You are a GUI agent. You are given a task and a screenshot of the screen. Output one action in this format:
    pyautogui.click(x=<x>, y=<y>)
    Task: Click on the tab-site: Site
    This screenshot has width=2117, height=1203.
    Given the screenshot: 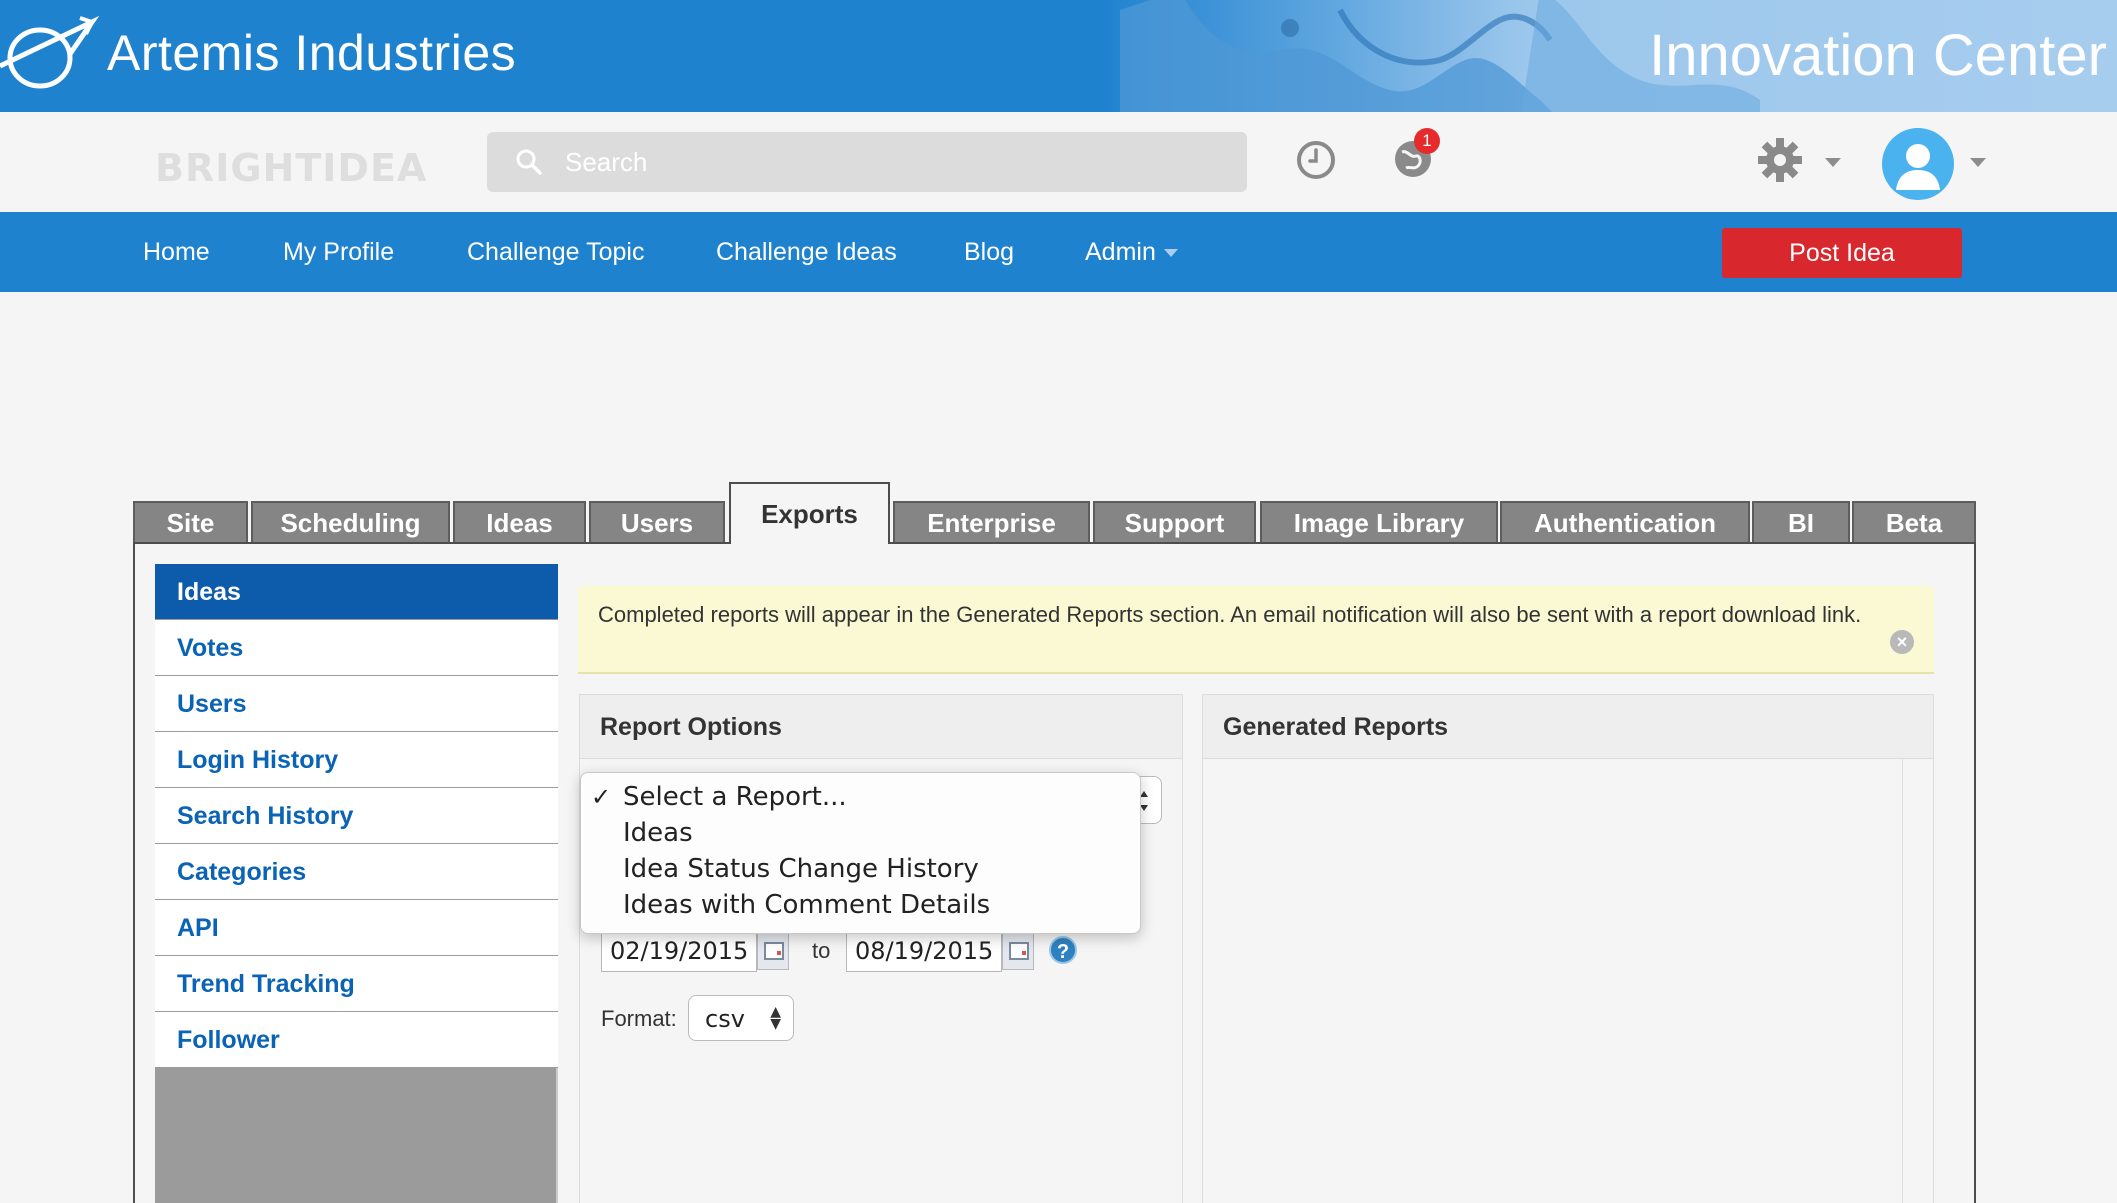 What is the action you would take?
    pyautogui.click(x=190, y=521)
    